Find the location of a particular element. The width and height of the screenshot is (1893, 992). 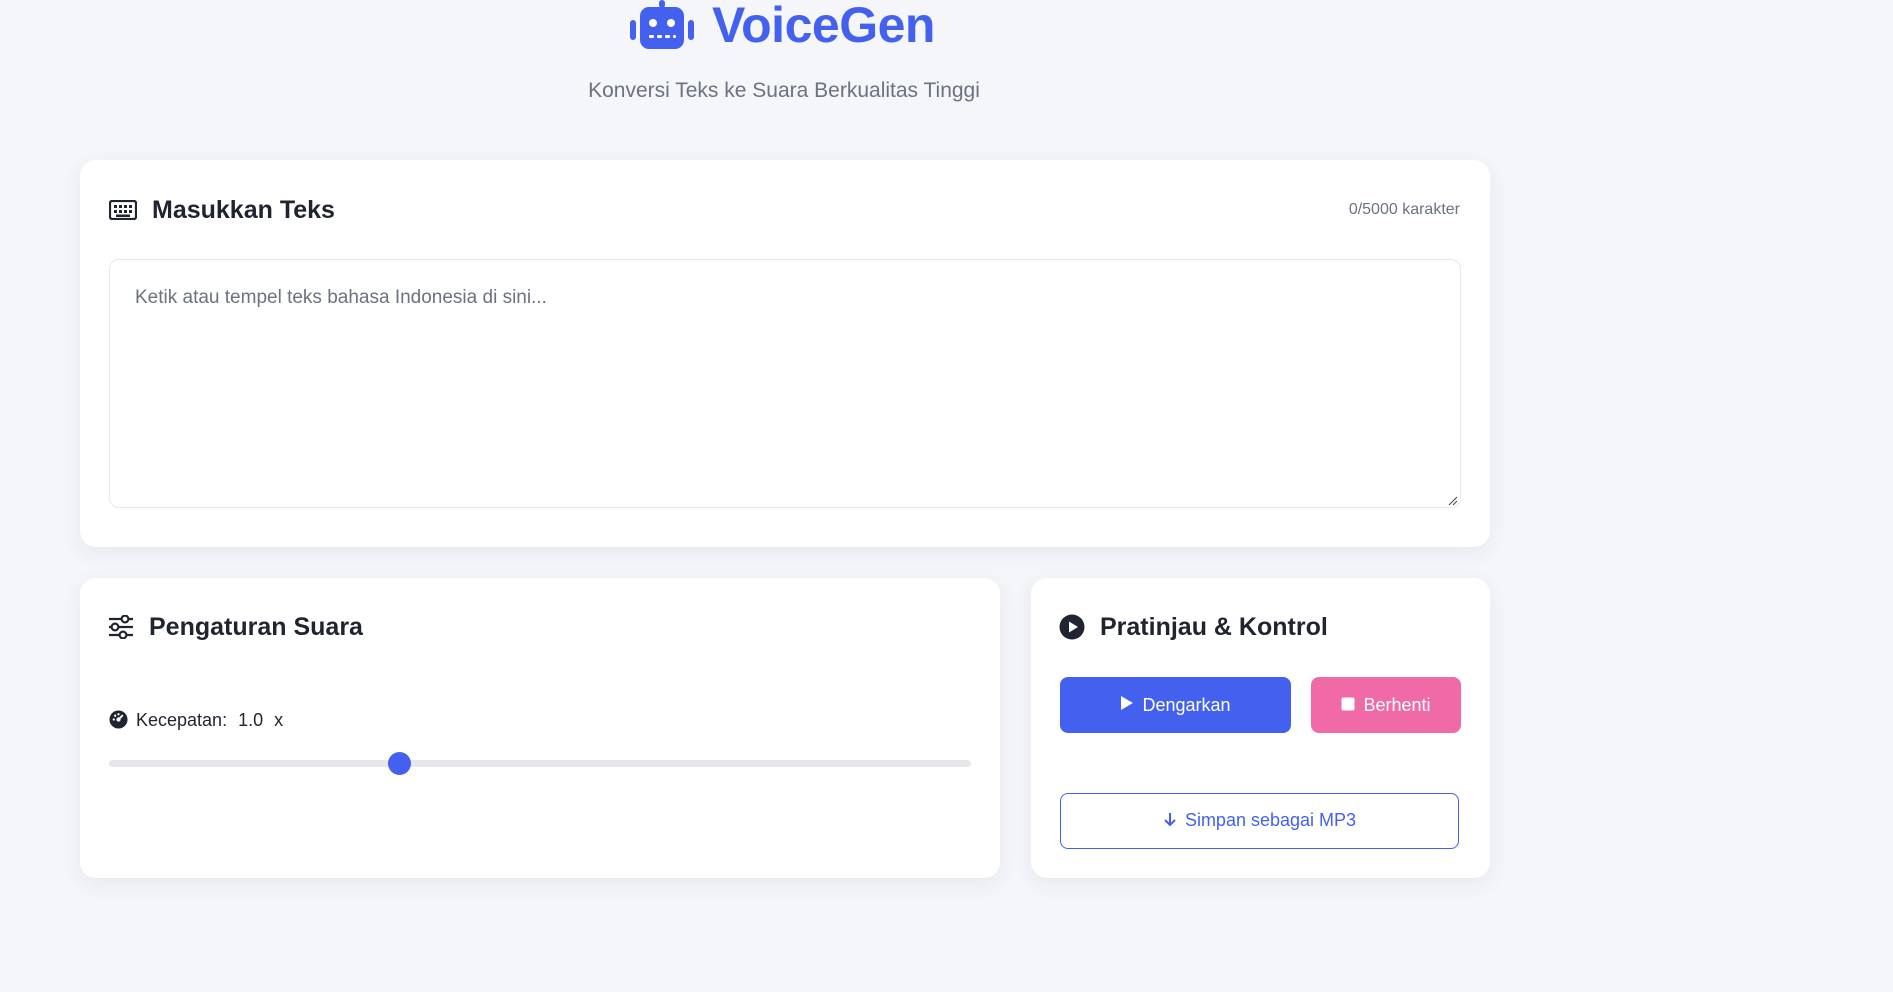

speed-label: Kecepatan: is located at coordinates (182, 720).